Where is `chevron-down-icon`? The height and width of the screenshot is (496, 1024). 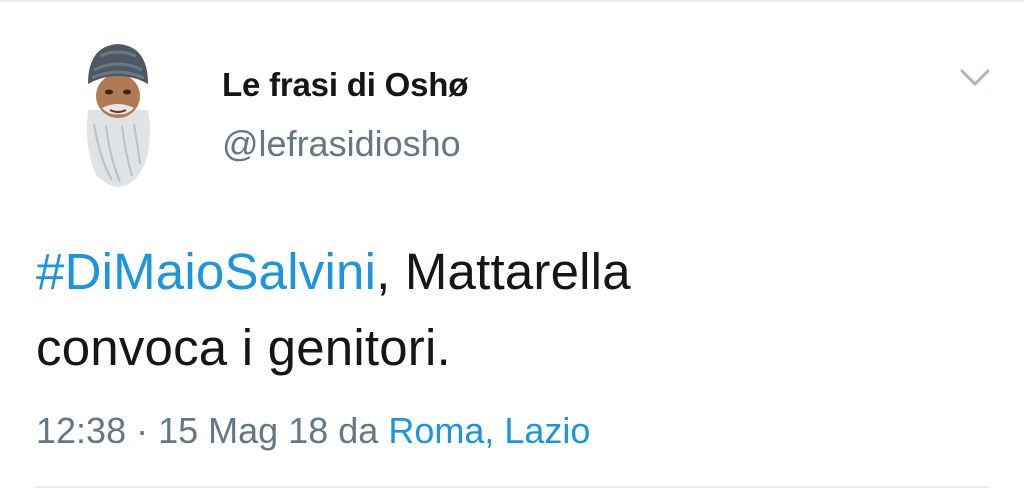
chevron-down-icon is located at coordinates (975, 77).